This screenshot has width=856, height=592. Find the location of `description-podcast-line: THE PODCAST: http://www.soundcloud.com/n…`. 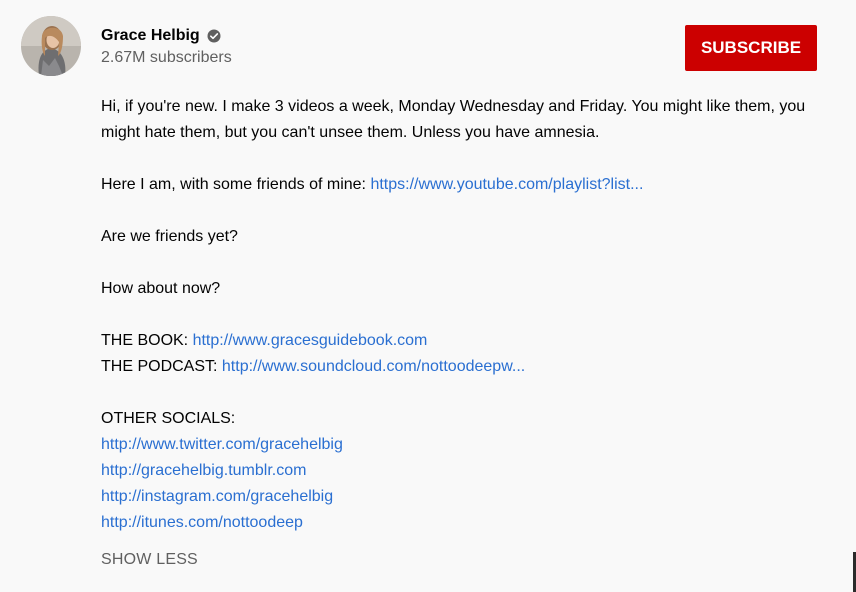

description-podcast-line: THE PODCAST: http://www.soundcloud.com/n… is located at coordinates (461, 367).